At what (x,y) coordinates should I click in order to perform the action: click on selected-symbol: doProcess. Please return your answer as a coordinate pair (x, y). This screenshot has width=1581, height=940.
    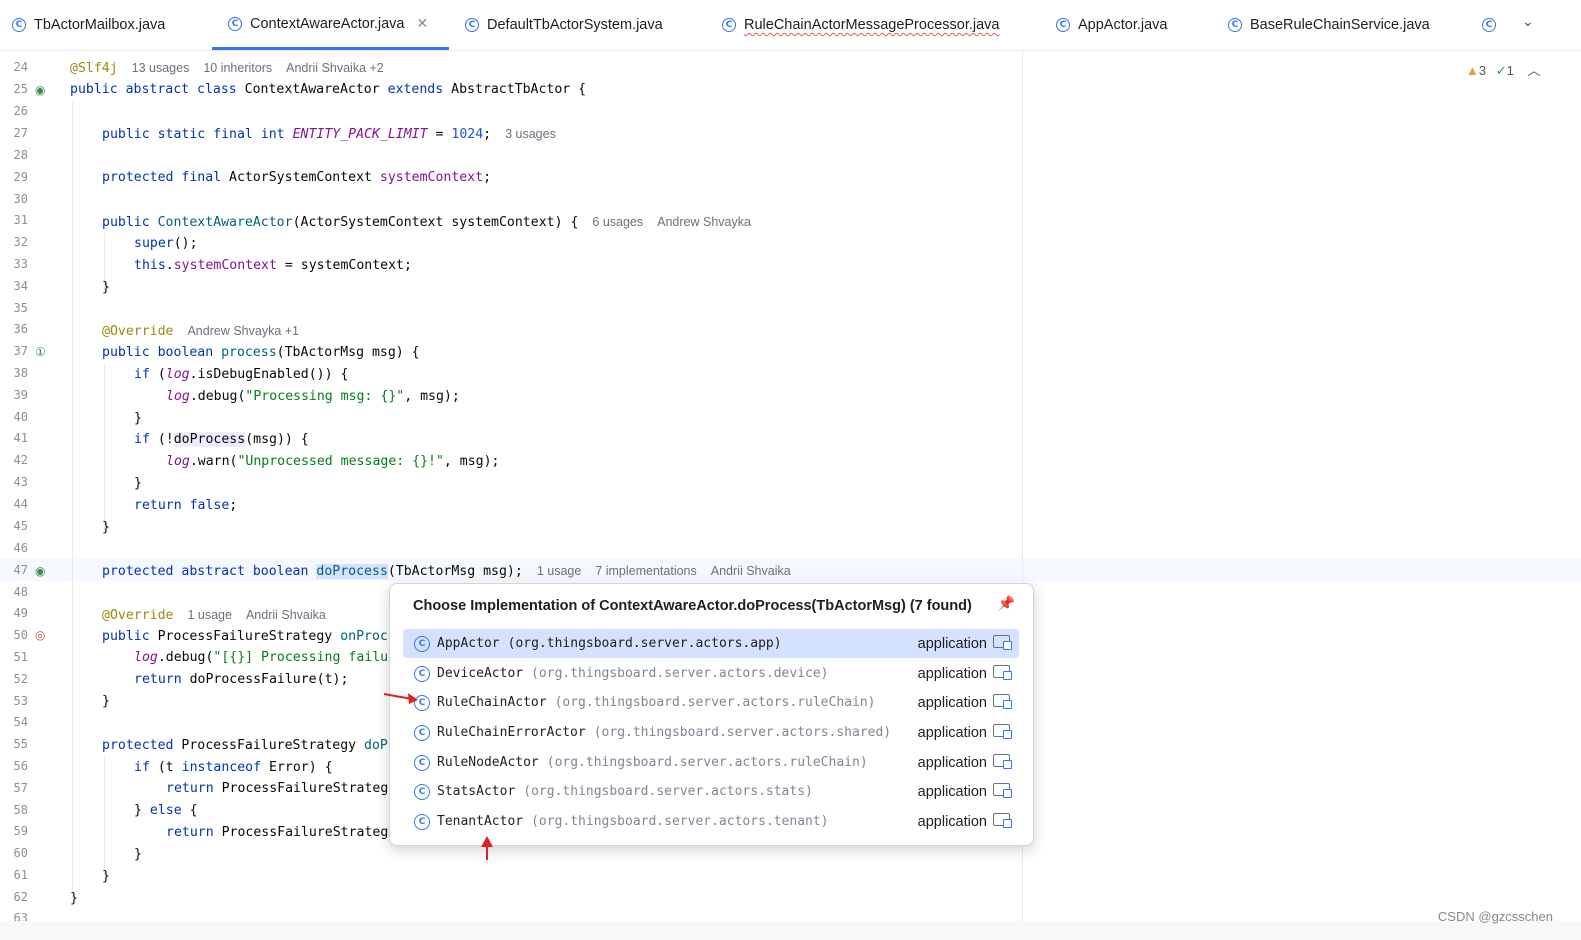
    Looking at the image, I should click on (352, 571).